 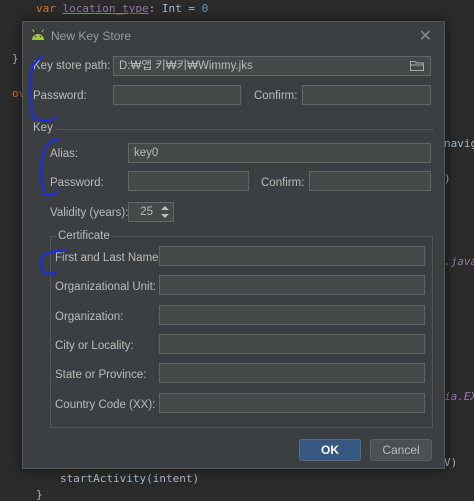 I want to click on cert-org-unit-label: Organizational Unit:, so click(x=105, y=287).